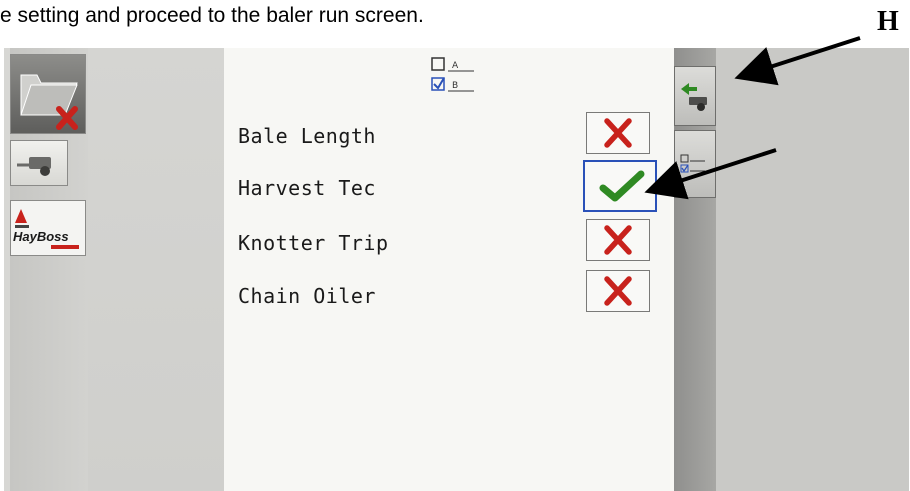 Image resolution: width=910 pixels, height=491 pixels. What do you see at coordinates (455, 66) in the screenshot?
I see `legend-label-a: A` at bounding box center [455, 66].